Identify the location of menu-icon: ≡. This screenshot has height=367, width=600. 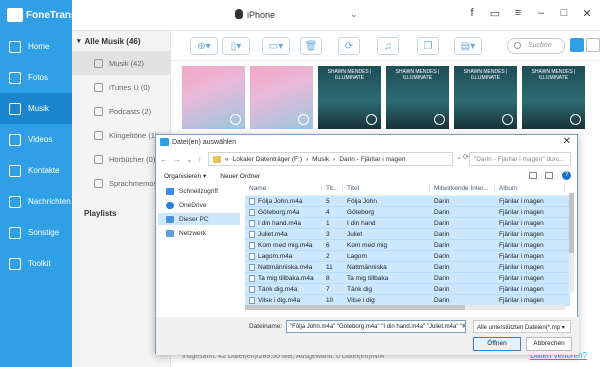
(518, 13).